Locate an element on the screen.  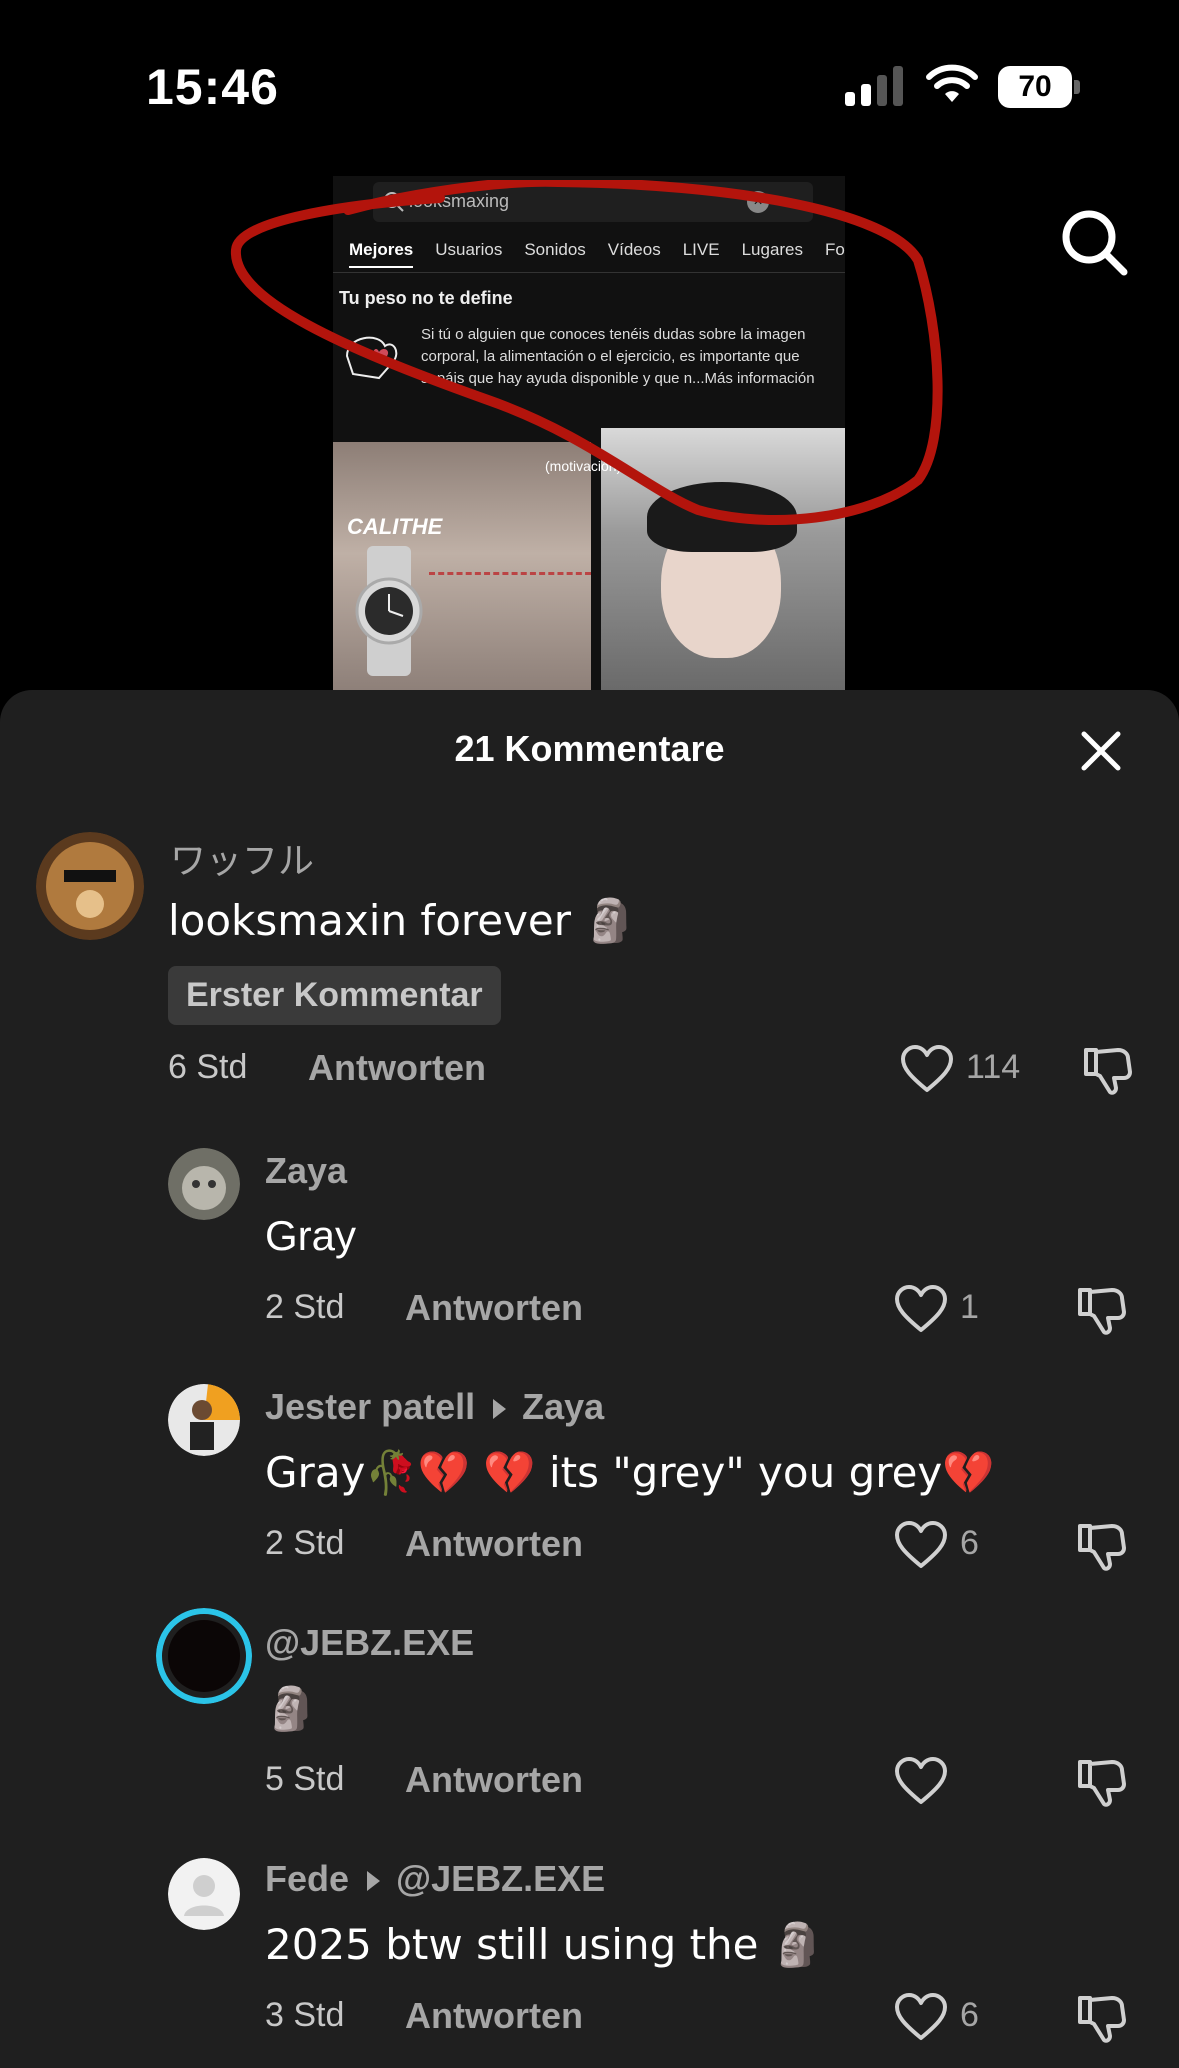
comment-time: 5 Std is located at coordinates (305, 1779).